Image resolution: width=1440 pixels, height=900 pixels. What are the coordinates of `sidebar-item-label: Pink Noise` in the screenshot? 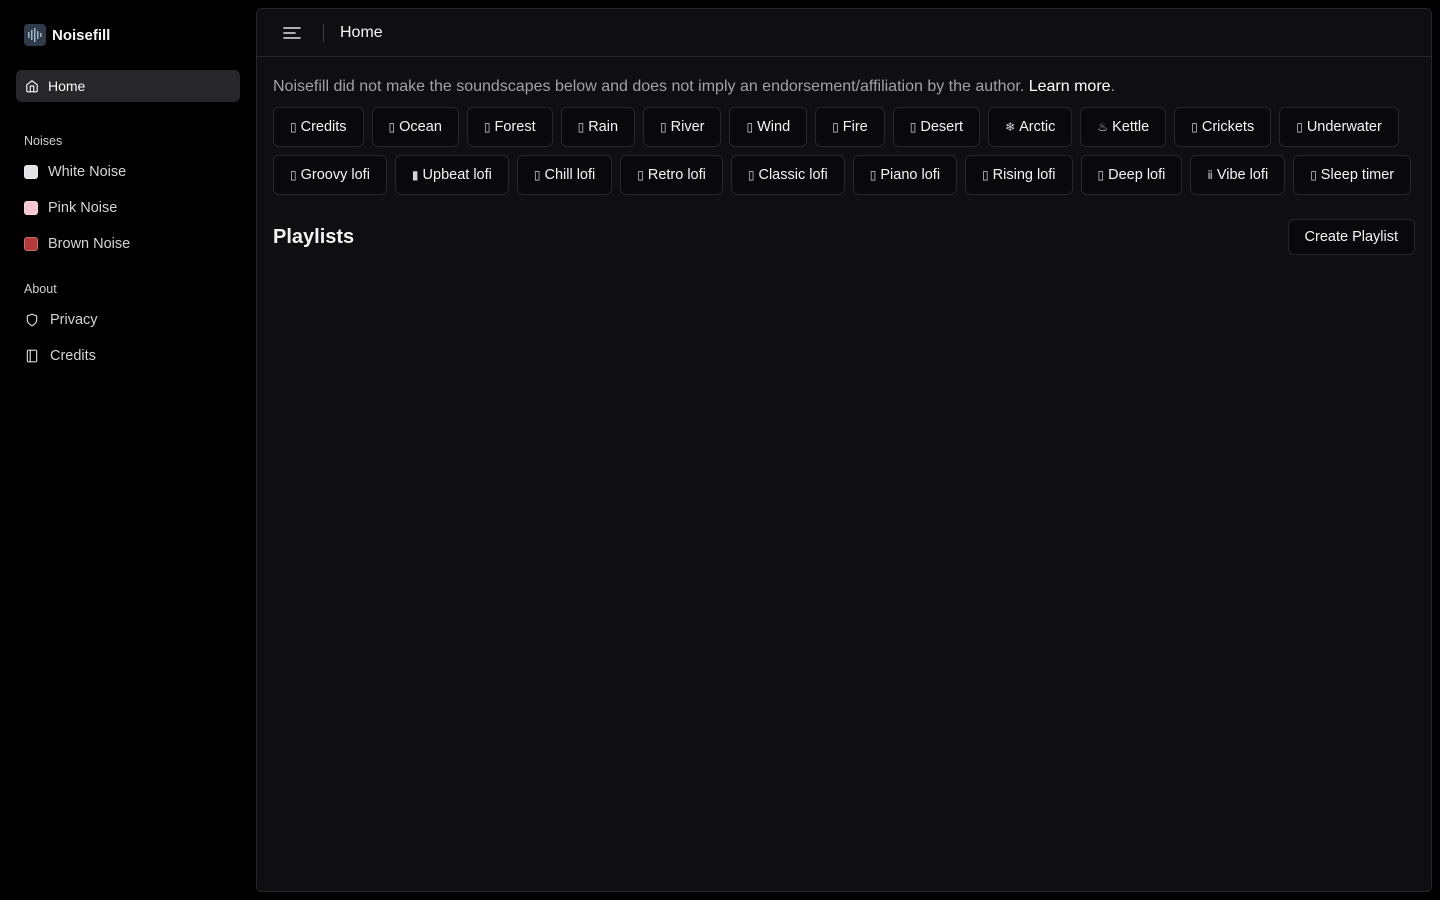 It's located at (83, 208).